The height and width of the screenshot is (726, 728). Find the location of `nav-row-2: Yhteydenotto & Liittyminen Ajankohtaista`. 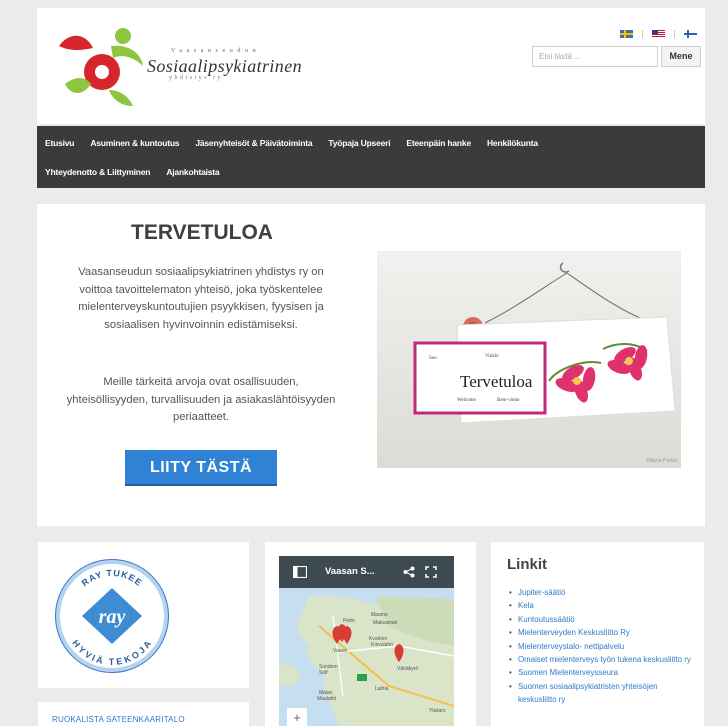

nav-row-2: Yhteydenotto & Liittyminen Ajankohtaista is located at coordinates (132, 172).